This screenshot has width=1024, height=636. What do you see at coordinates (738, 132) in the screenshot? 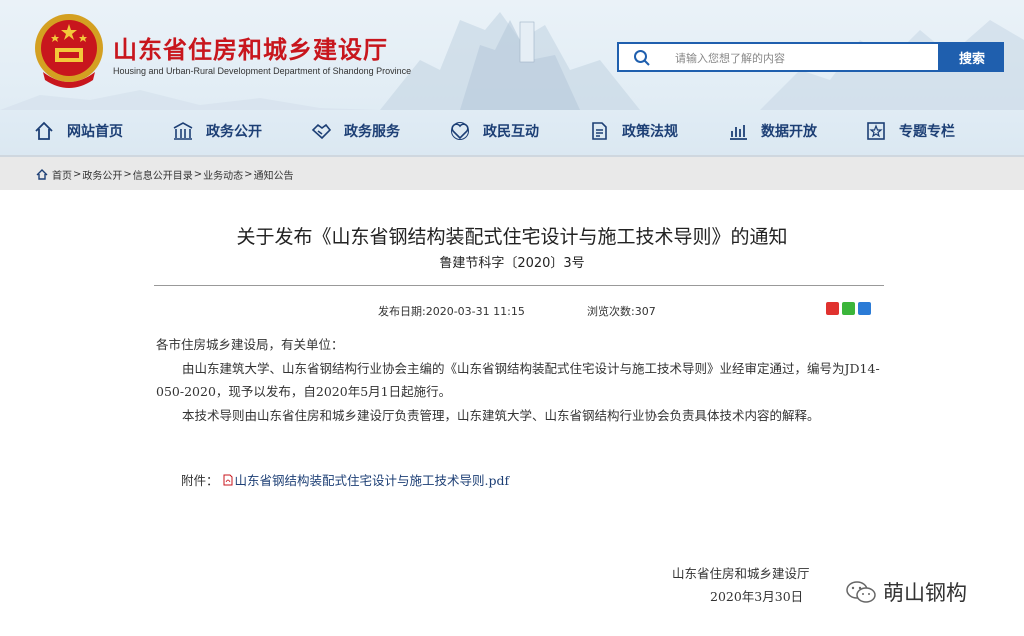
I see `bar-chart-icon` at bounding box center [738, 132].